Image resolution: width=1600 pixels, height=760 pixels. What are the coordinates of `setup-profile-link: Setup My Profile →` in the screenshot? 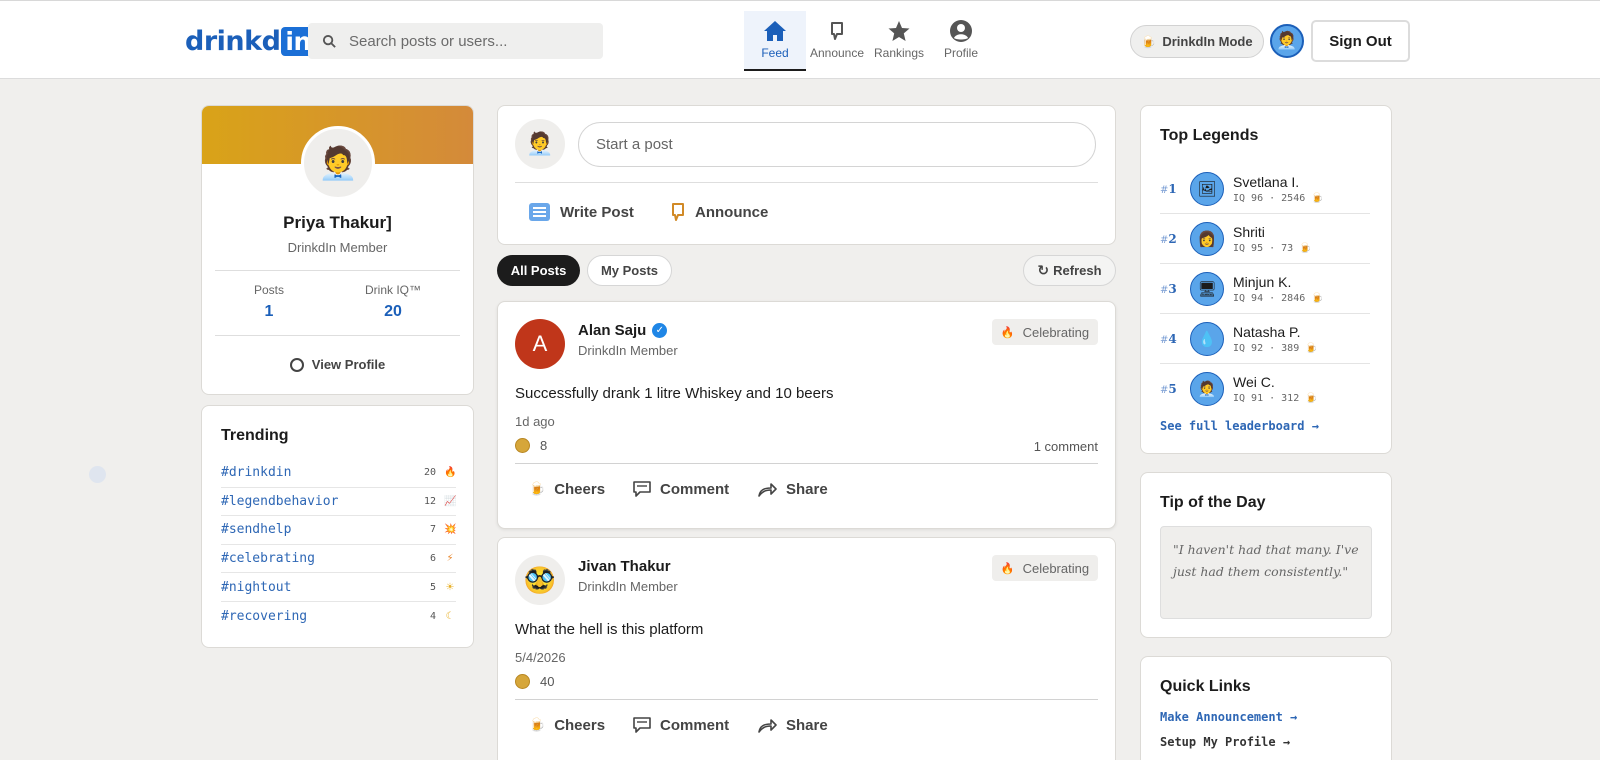 It's located at (1225, 742).